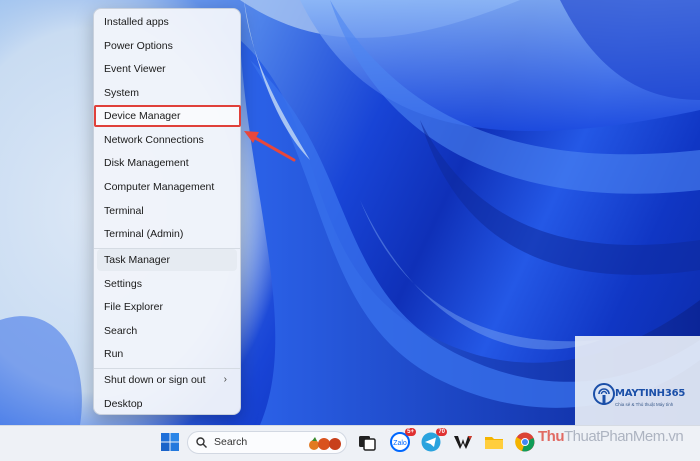  What do you see at coordinates (463, 442) in the screenshot?
I see `w-app-icon` at bounding box center [463, 442].